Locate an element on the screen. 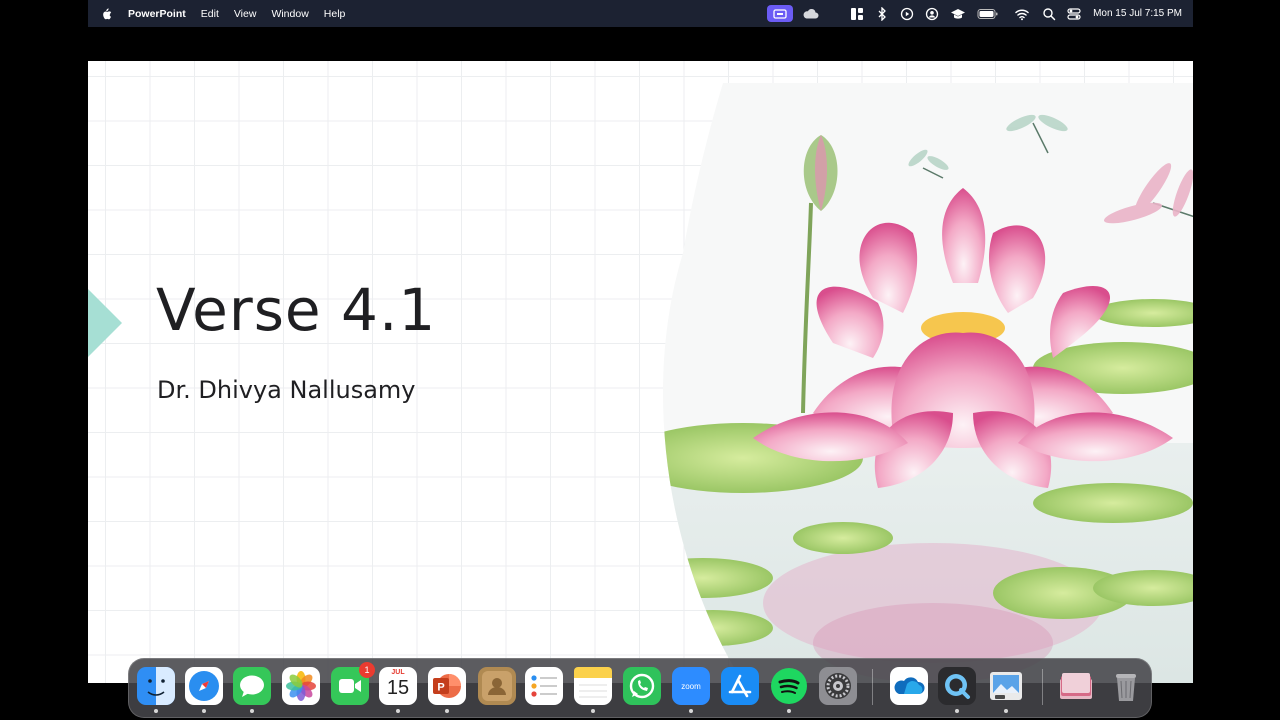  dock-trash is located at coordinates (1126, 686).